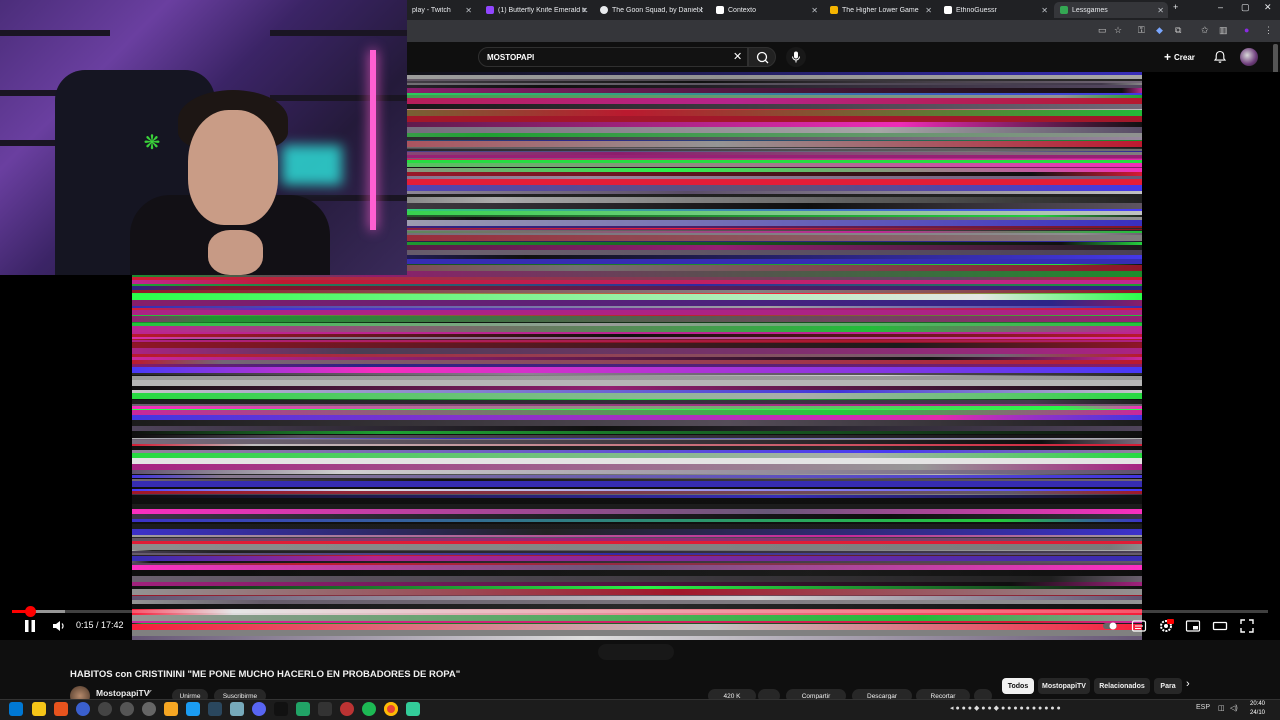 The width and height of the screenshot is (1280, 720). I want to click on password-icon: ⚿, so click(1141, 30).